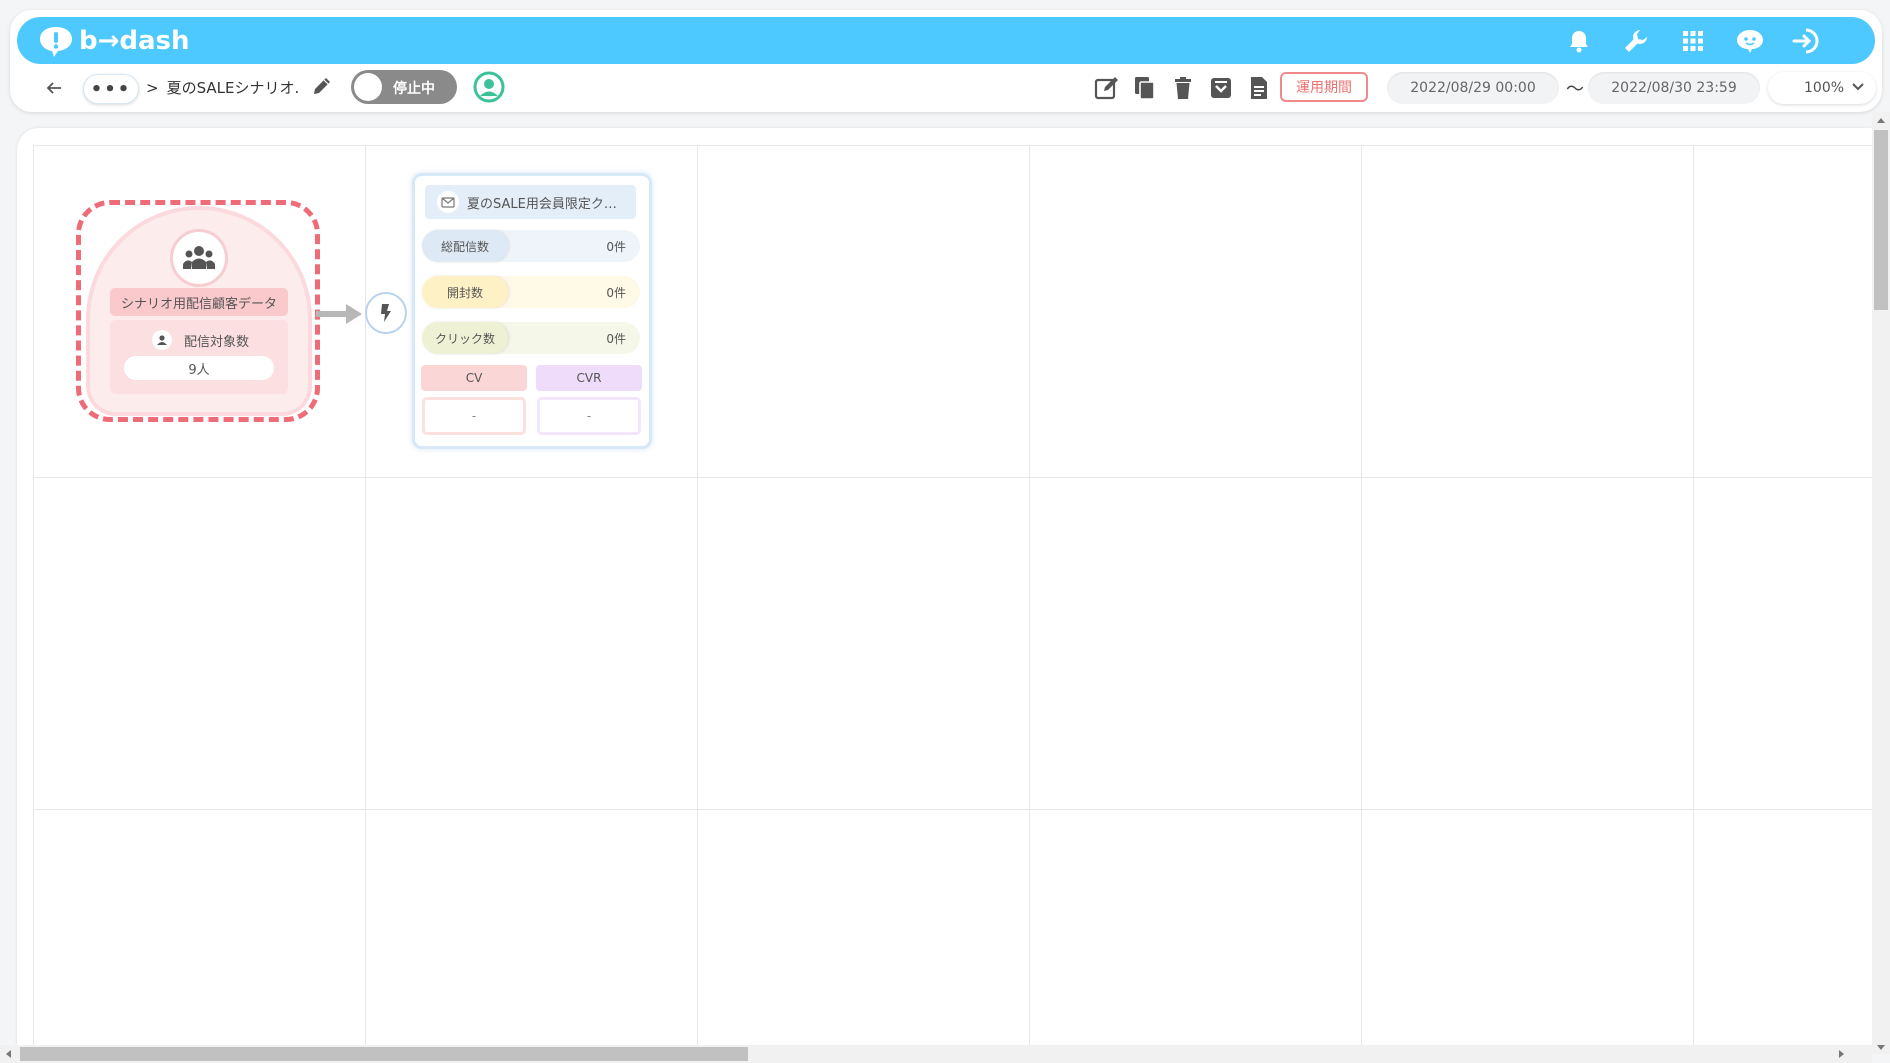 This screenshot has height=1063, width=1890. What do you see at coordinates (339, 314) in the screenshot?
I see `connector-arrow-icon` at bounding box center [339, 314].